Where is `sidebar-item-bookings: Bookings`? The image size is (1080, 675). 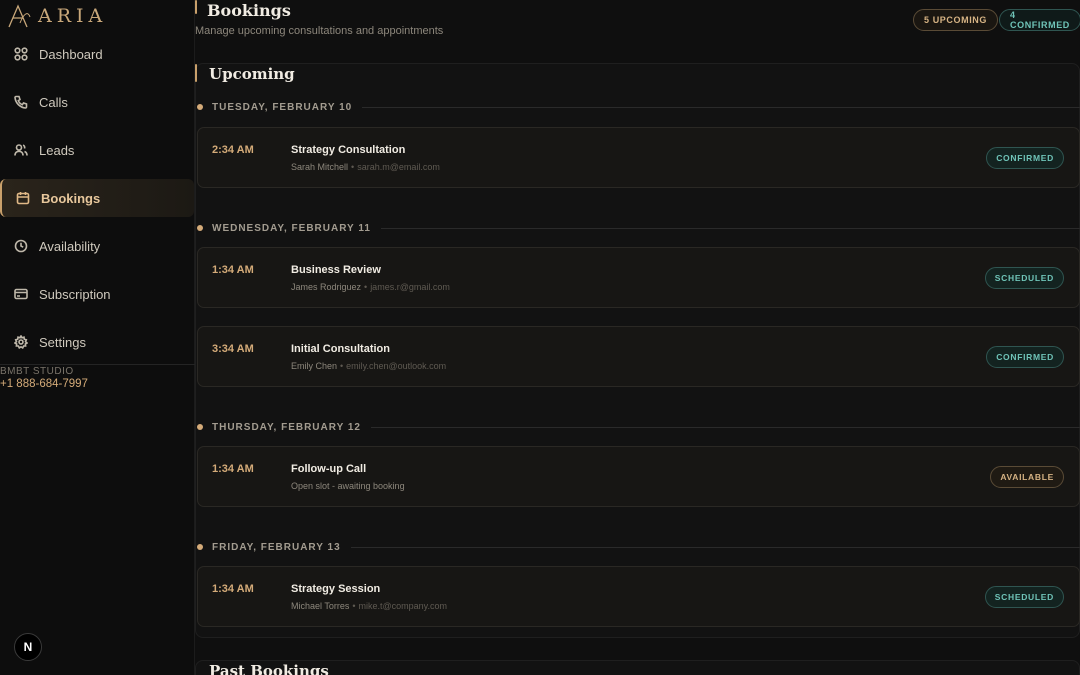 sidebar-item-bookings: Bookings is located at coordinates (97, 198).